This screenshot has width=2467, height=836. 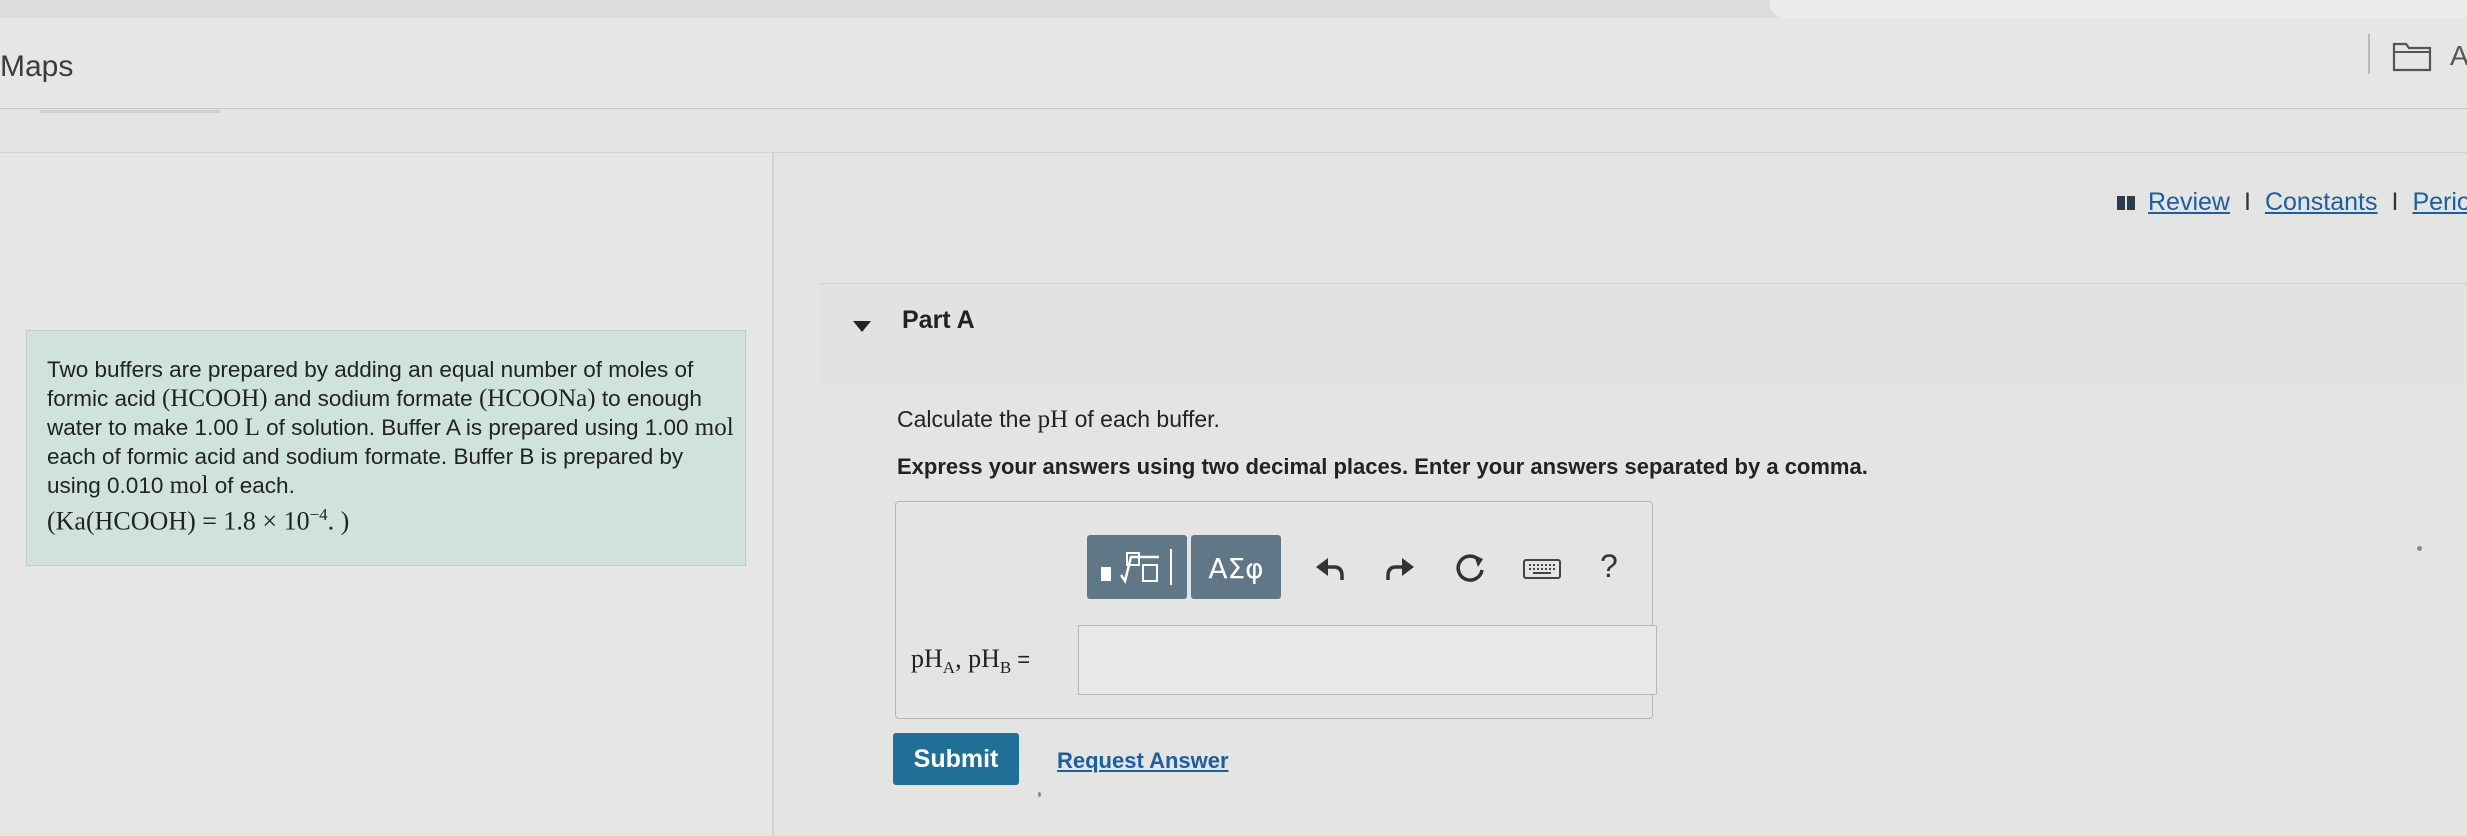 I want to click on ka-tail: . ), so click(x=338, y=521).